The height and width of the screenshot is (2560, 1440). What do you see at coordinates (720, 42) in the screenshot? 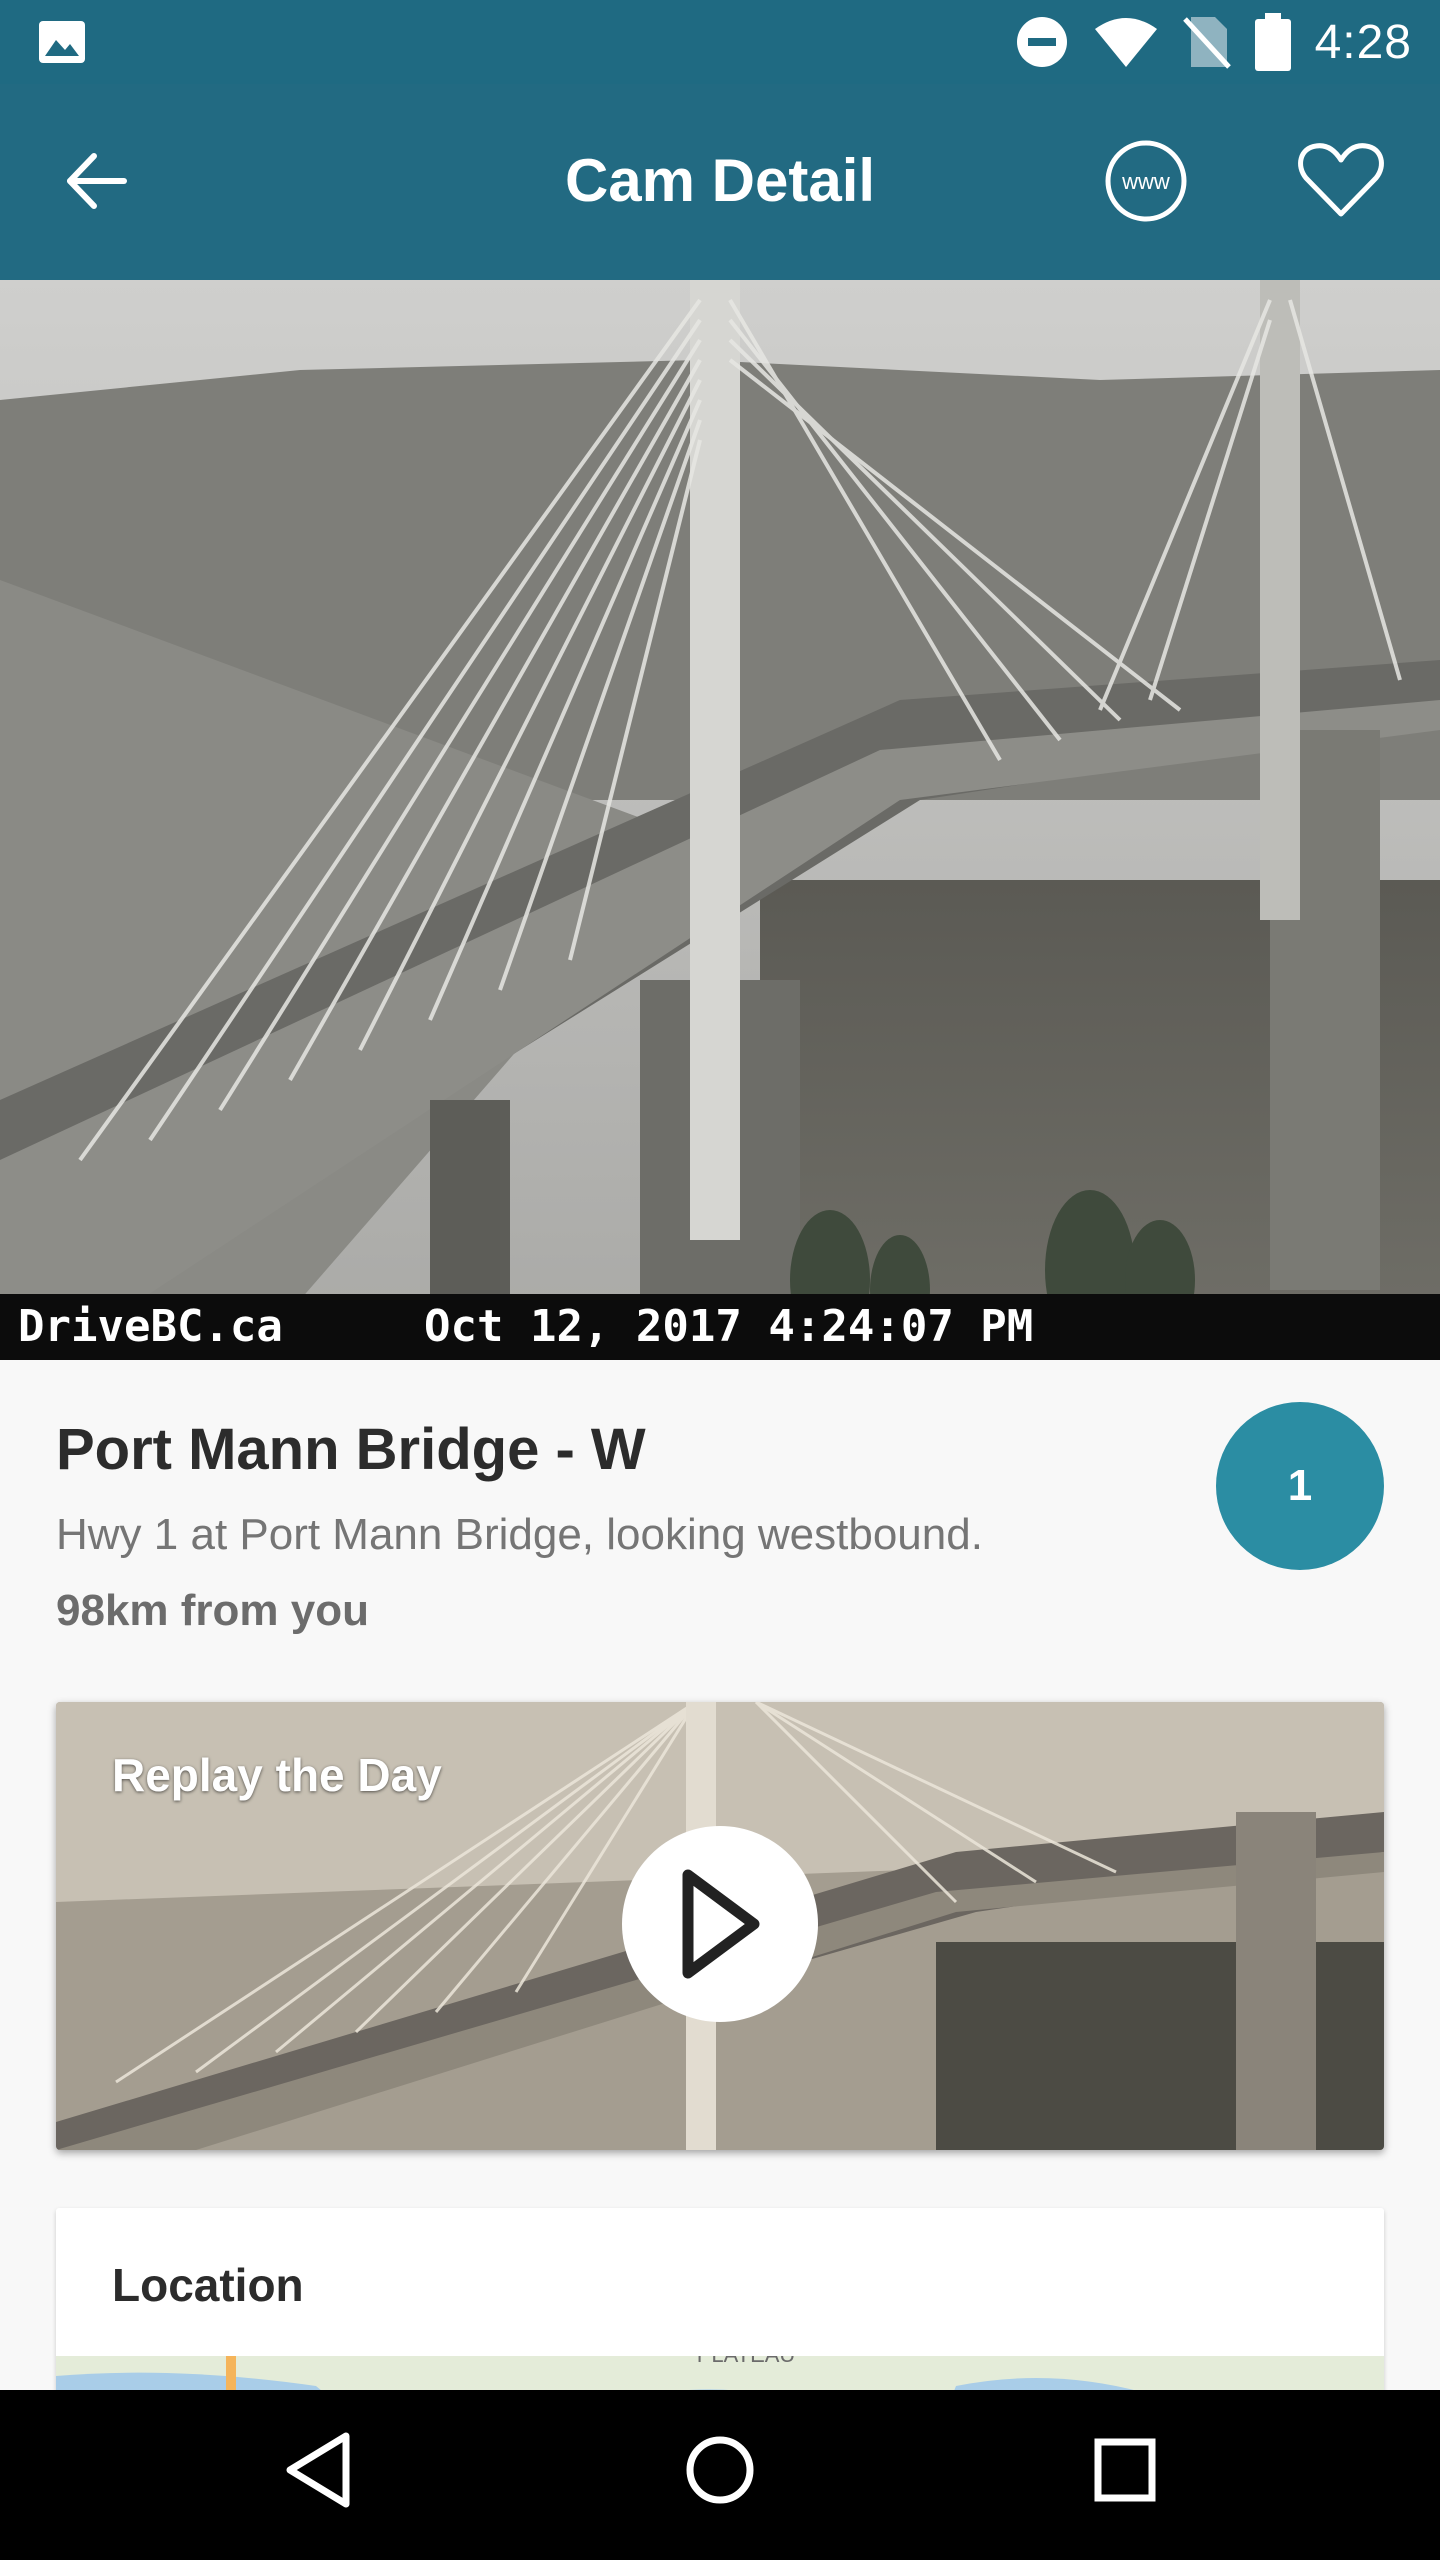
I see `status-bar: 4:28` at bounding box center [720, 42].